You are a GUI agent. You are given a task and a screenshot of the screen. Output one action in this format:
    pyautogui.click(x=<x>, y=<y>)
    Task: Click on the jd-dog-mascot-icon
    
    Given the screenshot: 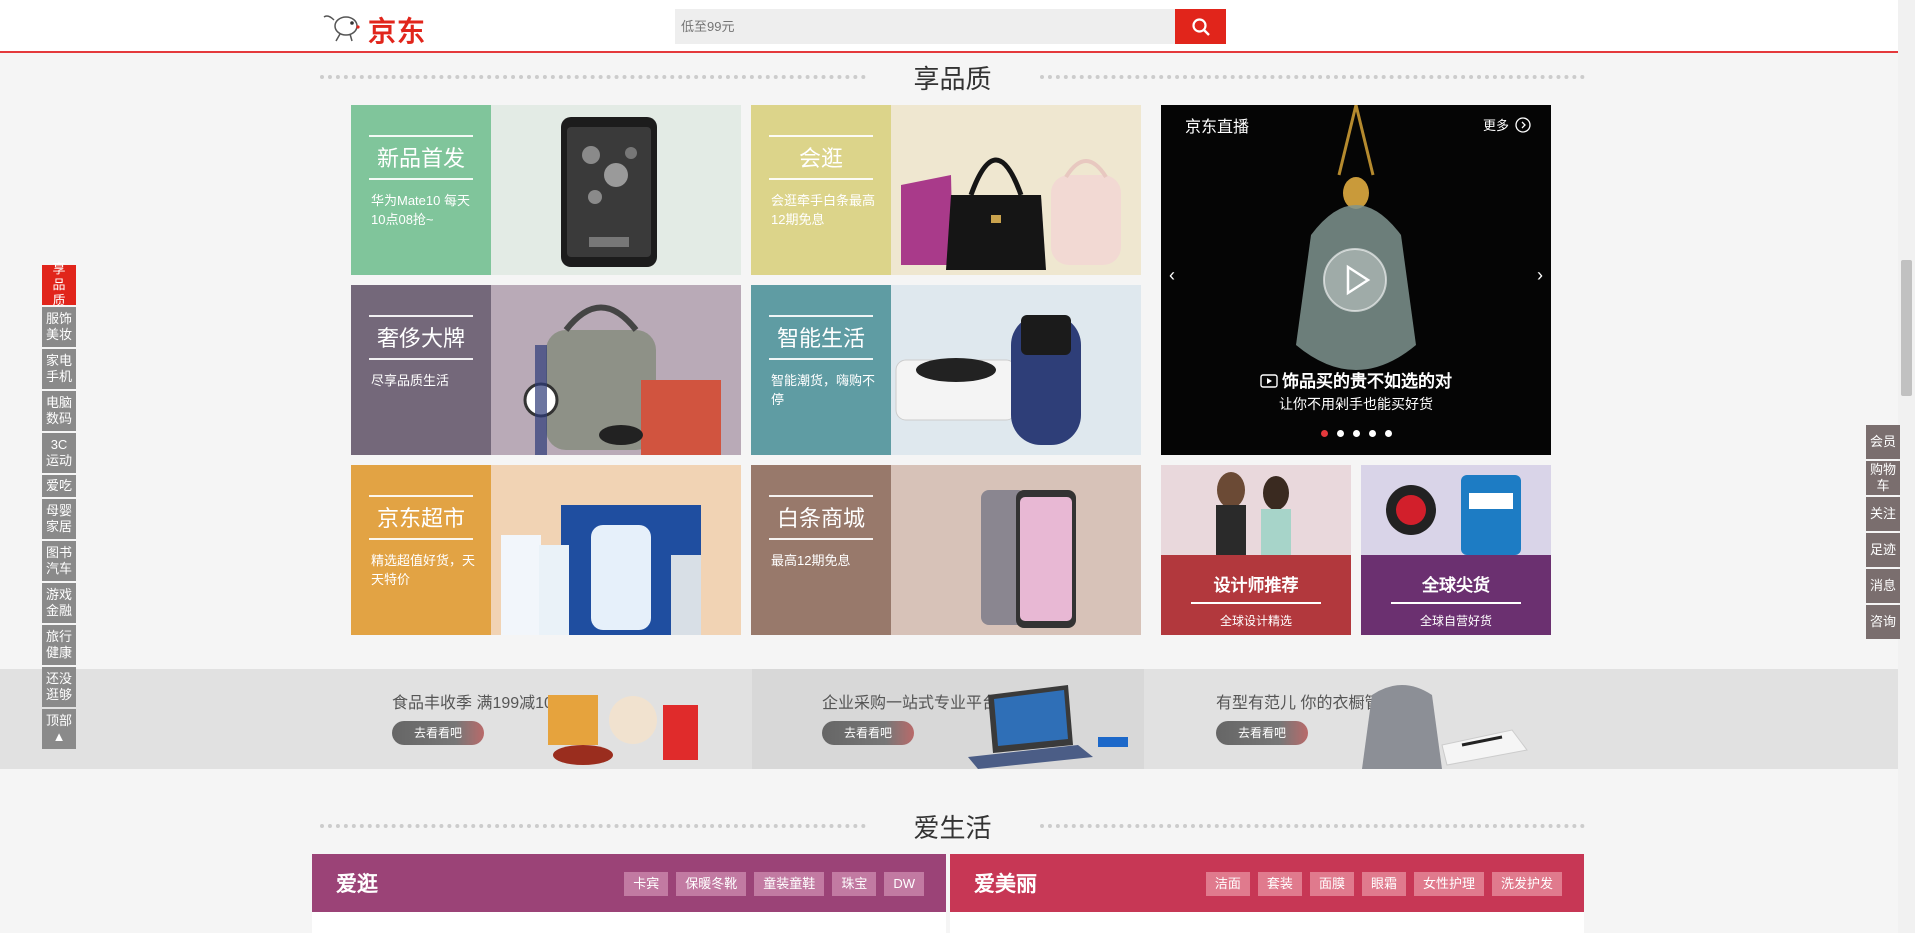 What is the action you would take?
    pyautogui.click(x=341, y=28)
    